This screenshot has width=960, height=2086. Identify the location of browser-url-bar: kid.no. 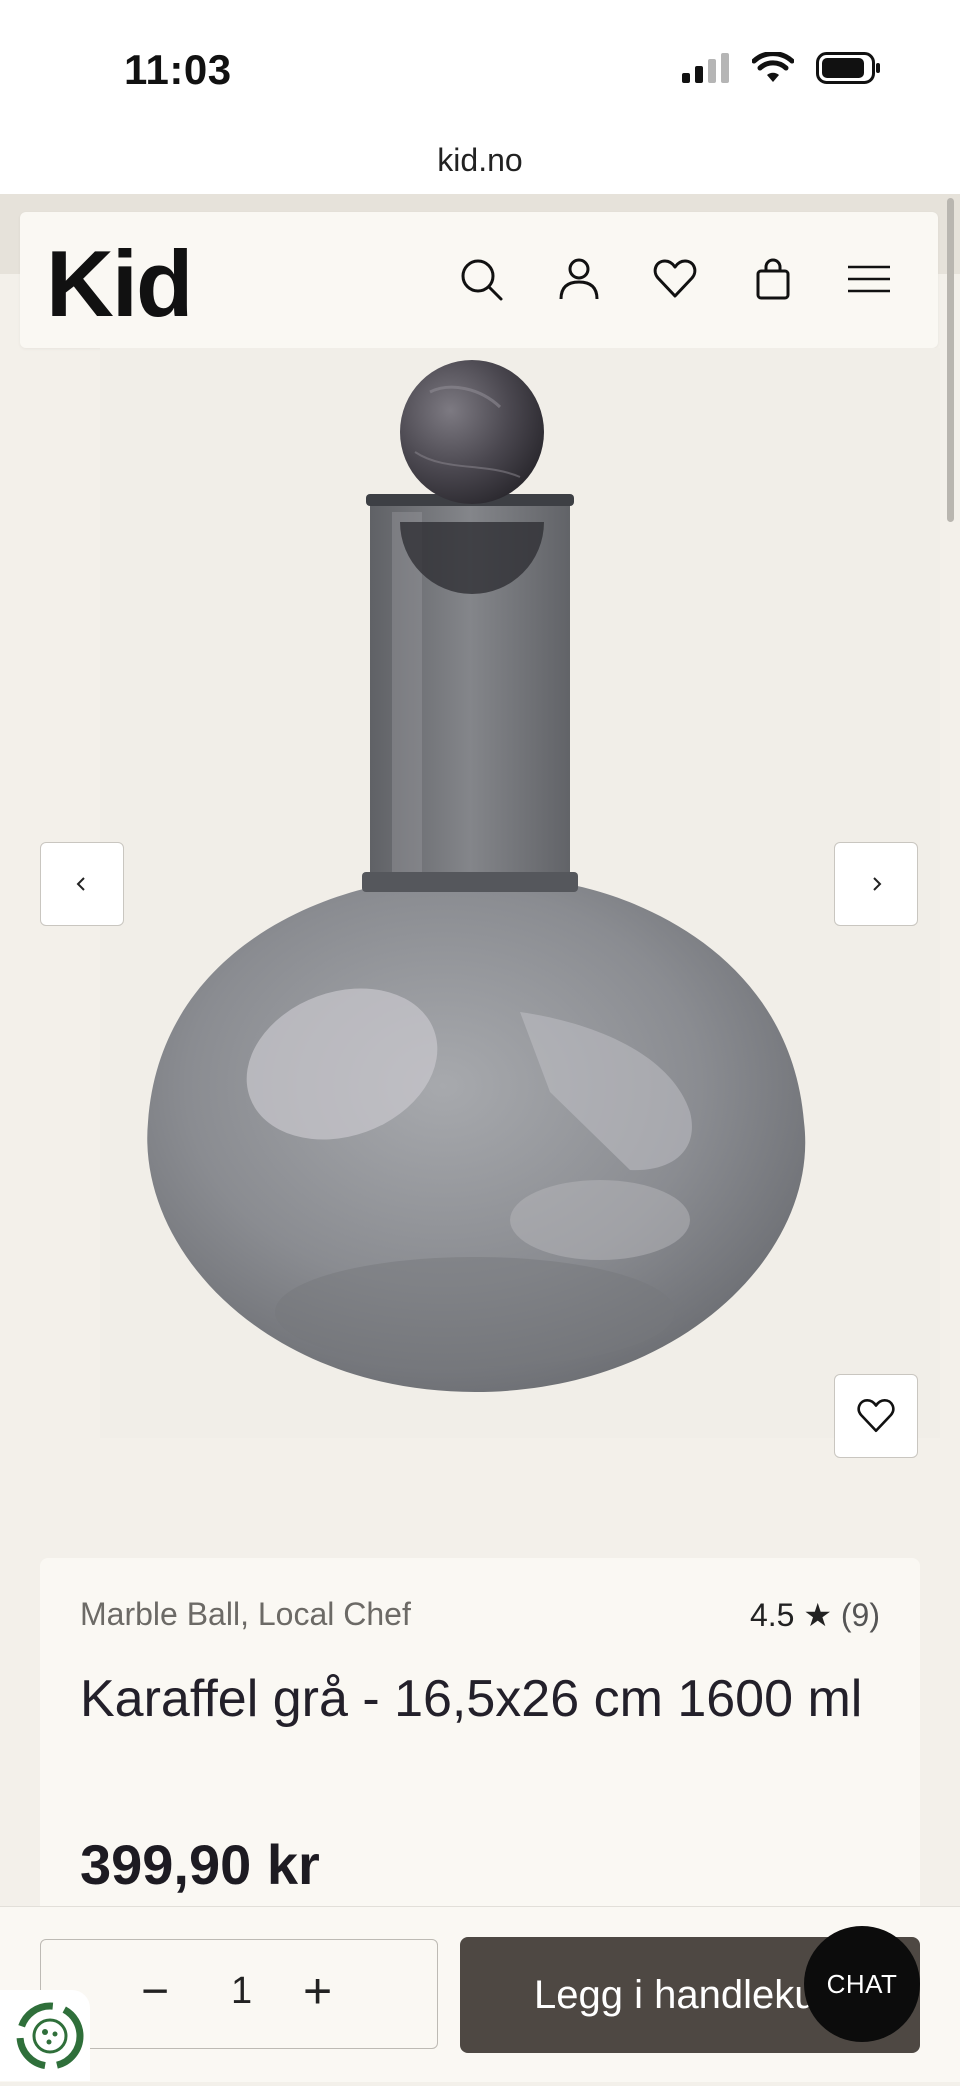
(480, 163).